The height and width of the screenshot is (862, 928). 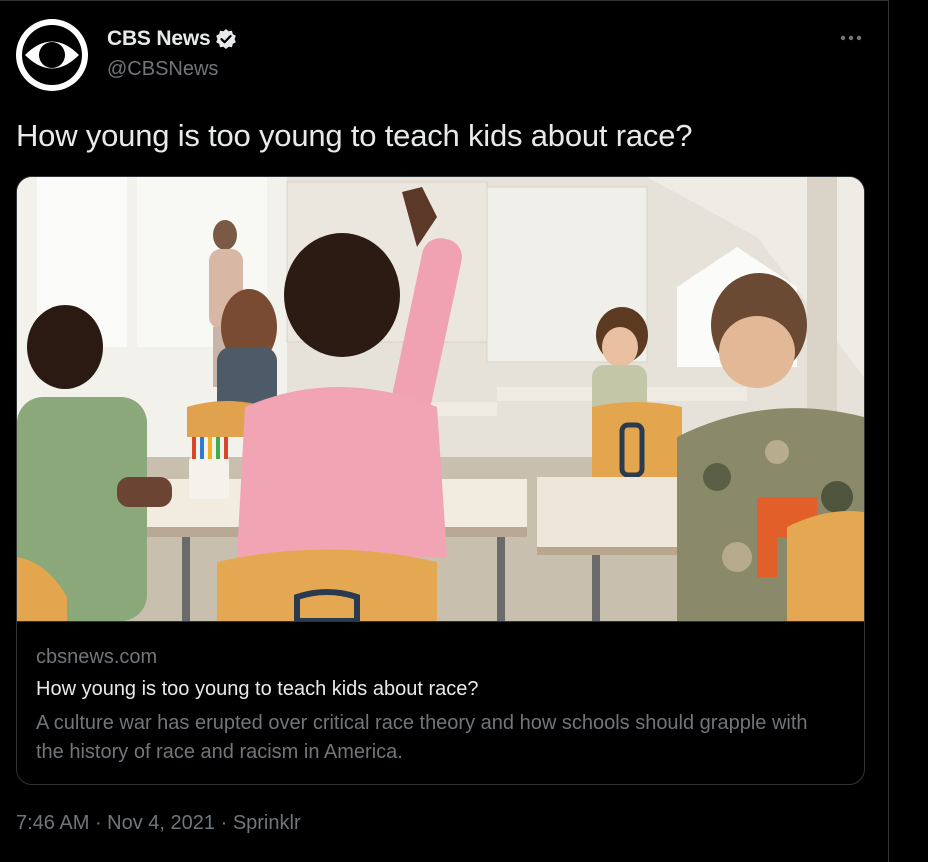 I want to click on tweet-time: 7:46 AM, so click(x=52, y=823).